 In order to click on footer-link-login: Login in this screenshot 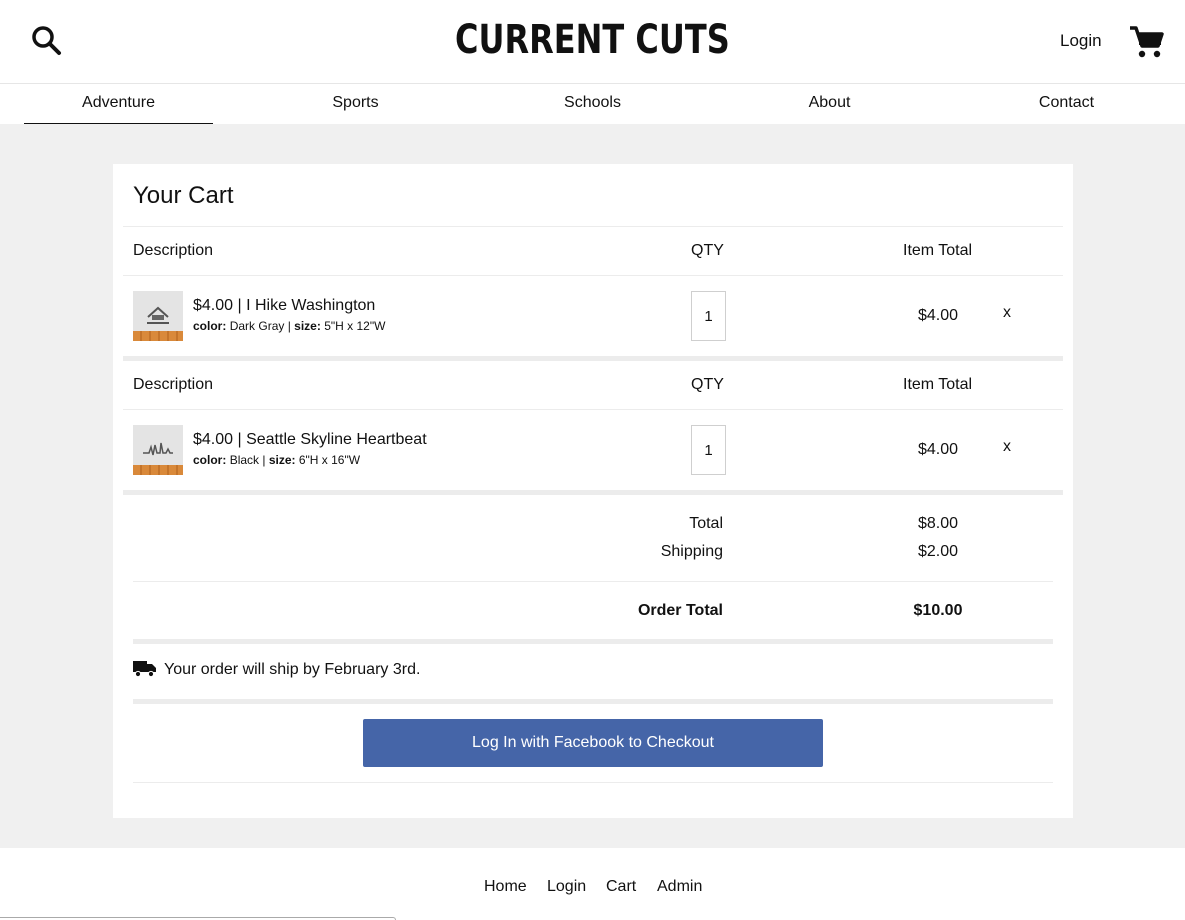, I will do `click(566, 887)`.